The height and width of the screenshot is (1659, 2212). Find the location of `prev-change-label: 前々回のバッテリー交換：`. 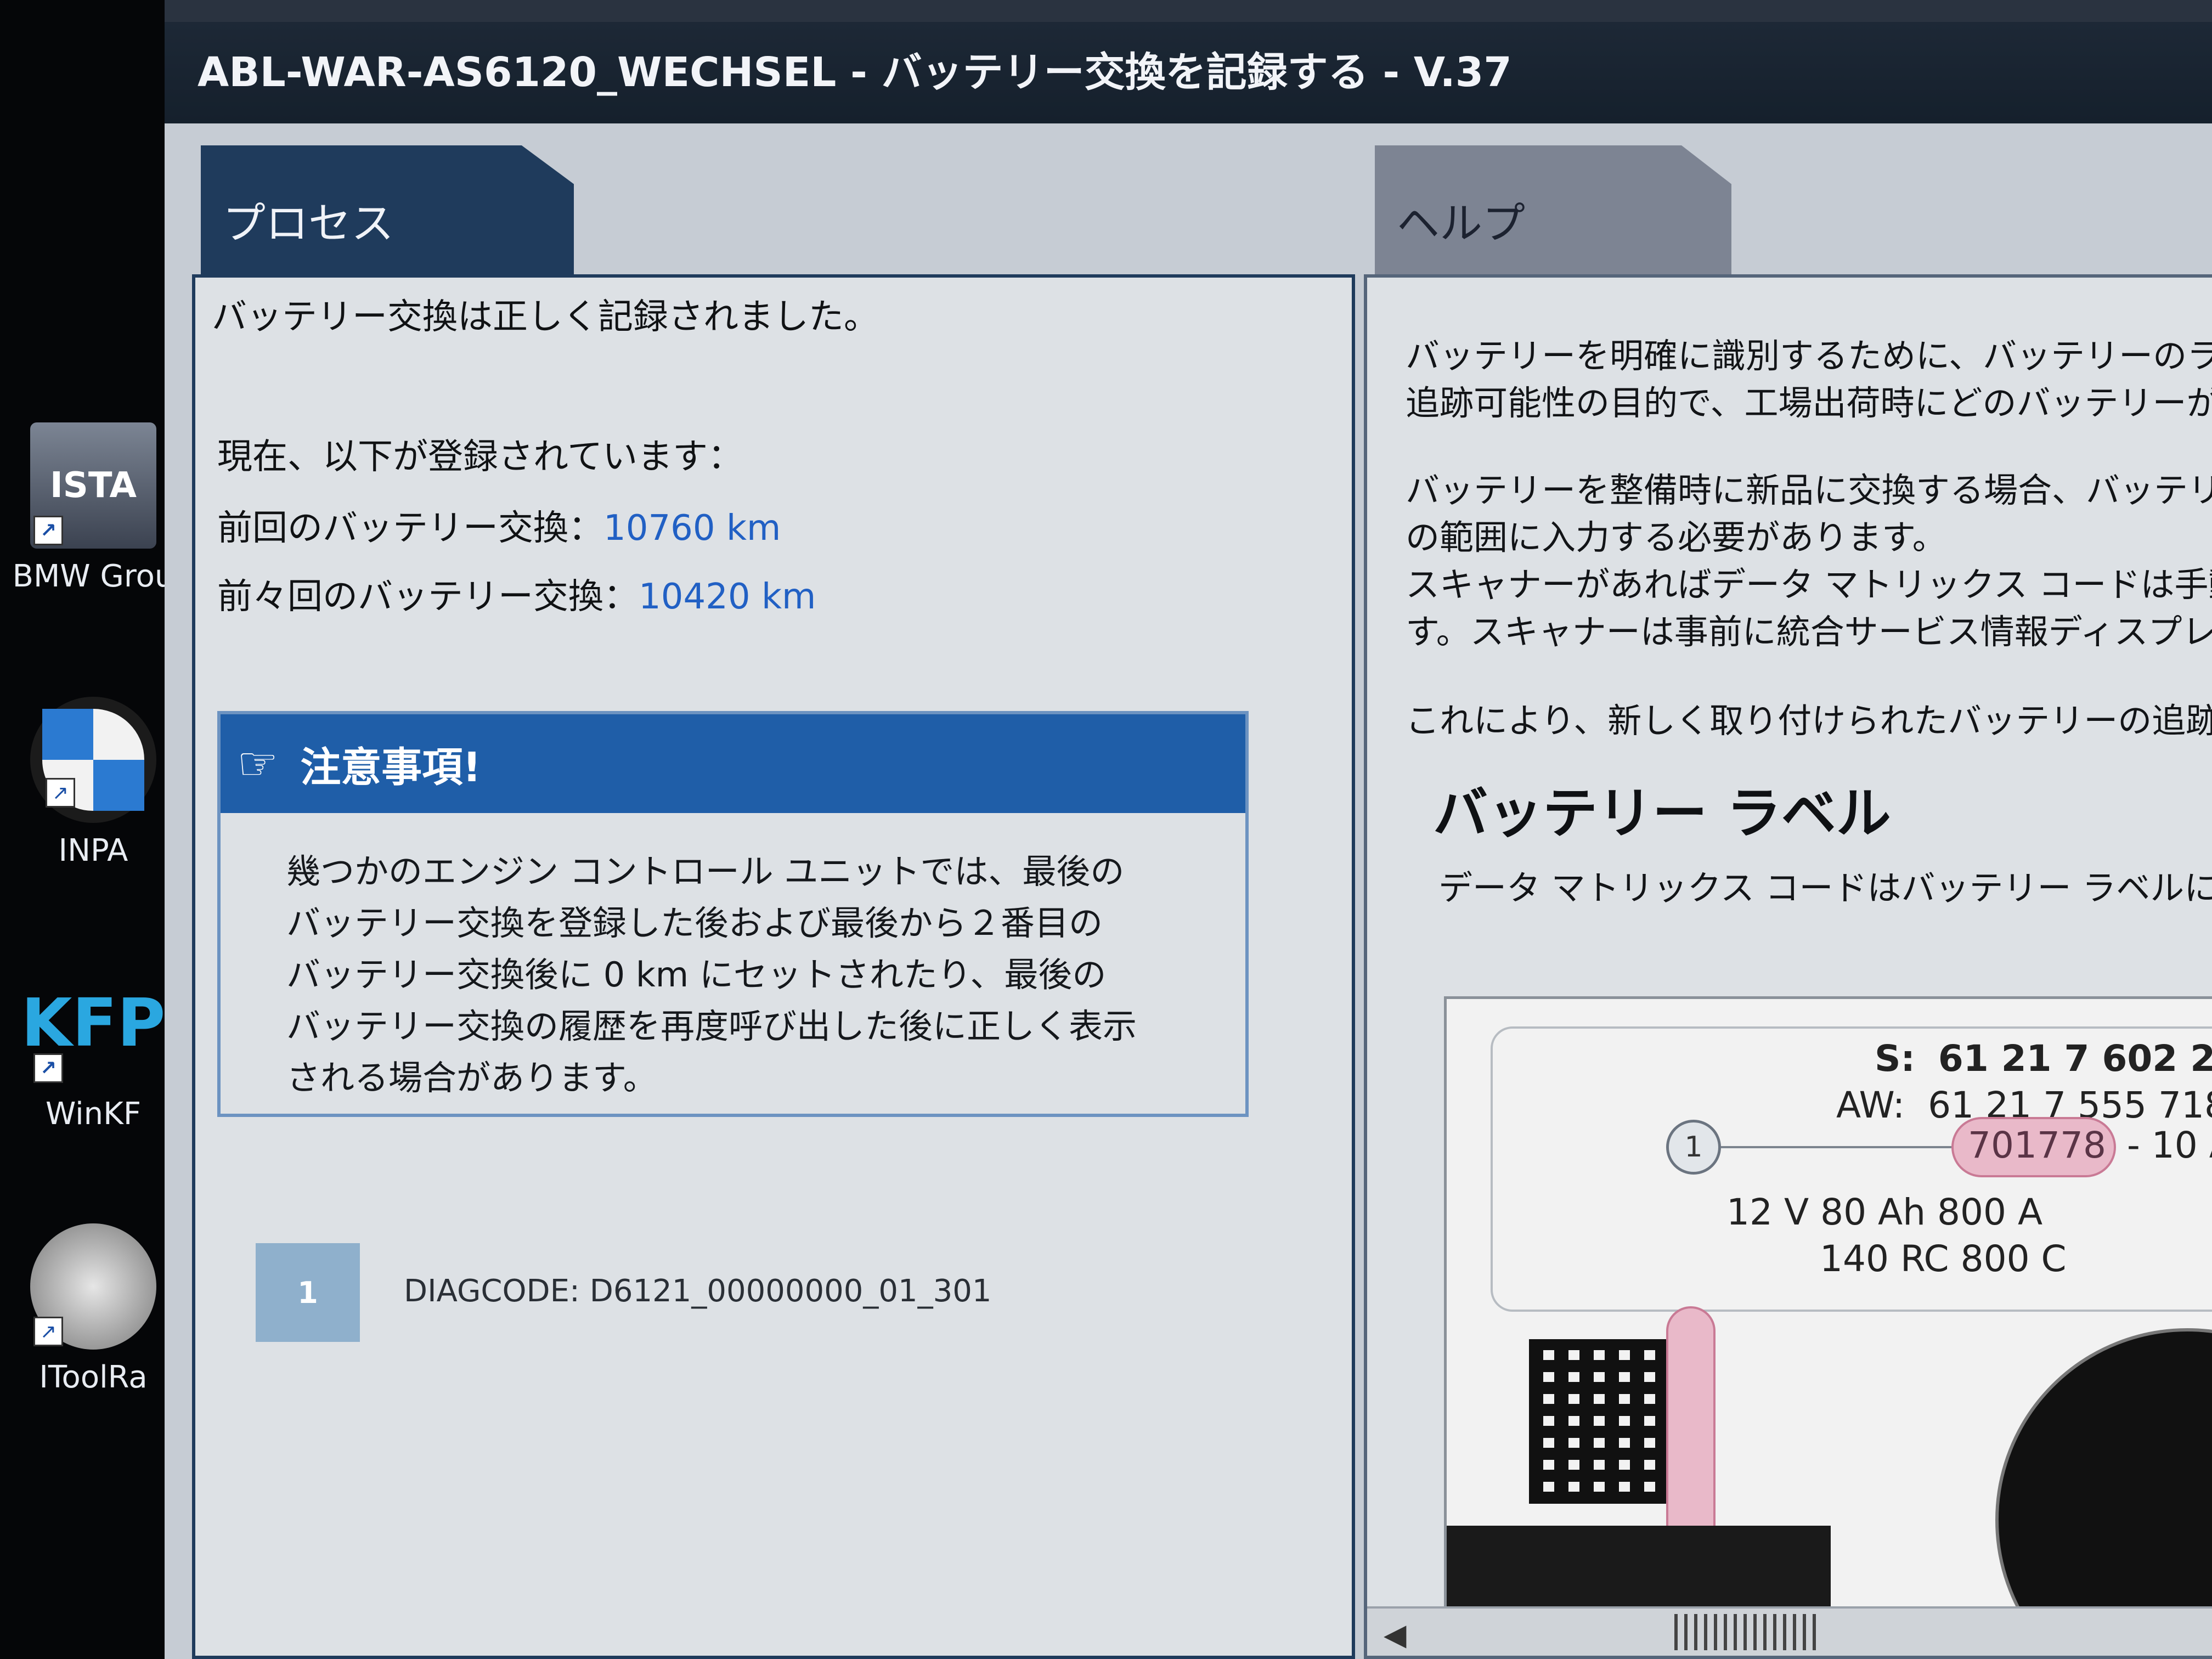

prev-change-label: 前々回のバッテリー交換： is located at coordinates (428, 597).